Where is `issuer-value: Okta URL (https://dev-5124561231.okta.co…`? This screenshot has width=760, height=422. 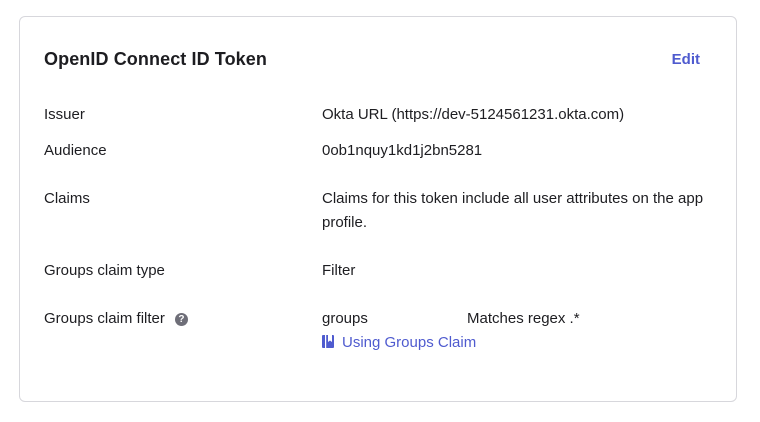
issuer-value: Okta URL (https://dev-5124561231.okta.co… is located at coordinates (473, 114).